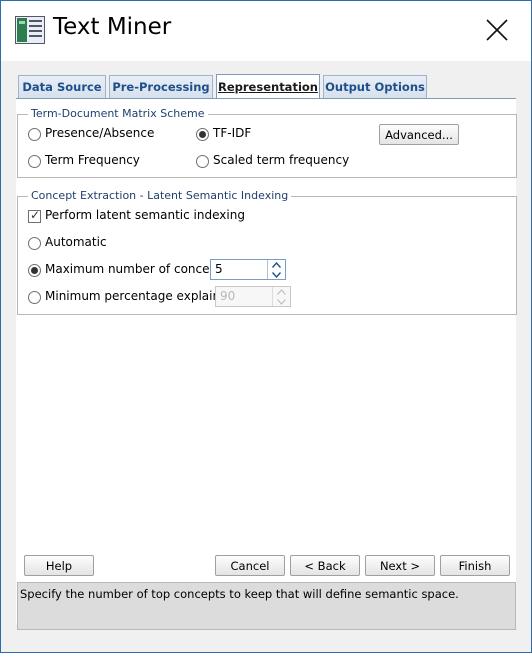 This screenshot has width=532, height=653. Describe the element at coordinates (34, 243) in the screenshot. I see `automatic-radio` at that location.